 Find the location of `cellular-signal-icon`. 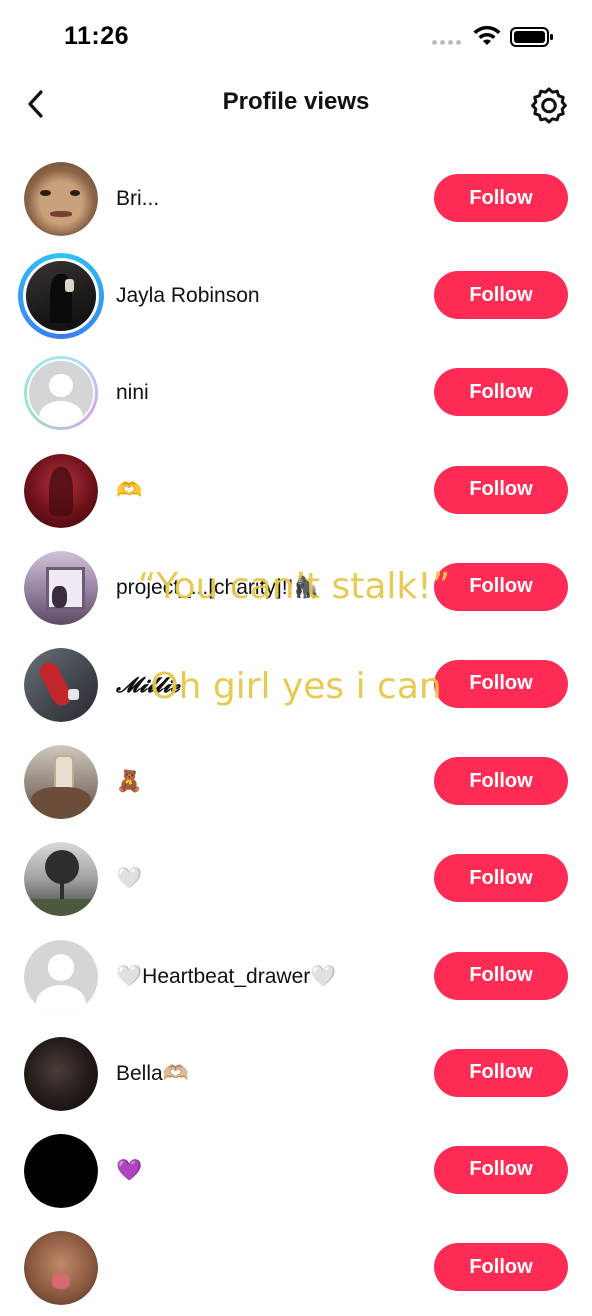

cellular-signal-icon is located at coordinates (448, 44).